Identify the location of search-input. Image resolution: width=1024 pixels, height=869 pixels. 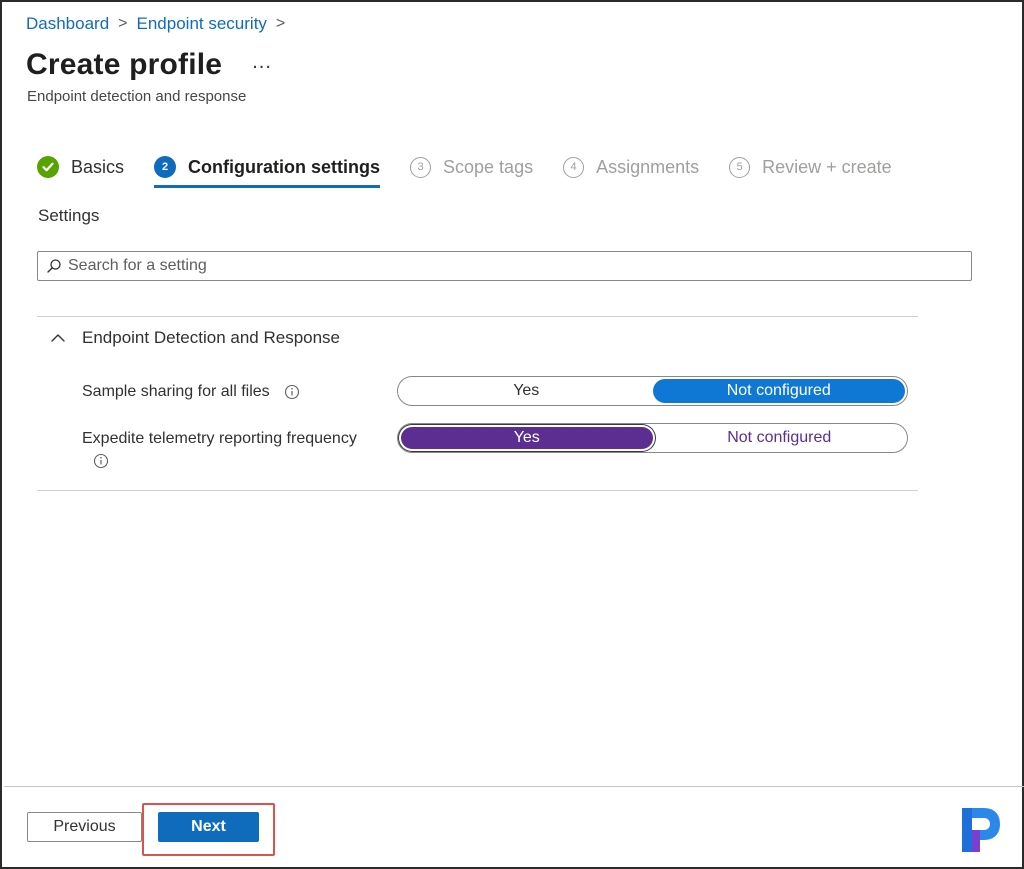
(519, 266).